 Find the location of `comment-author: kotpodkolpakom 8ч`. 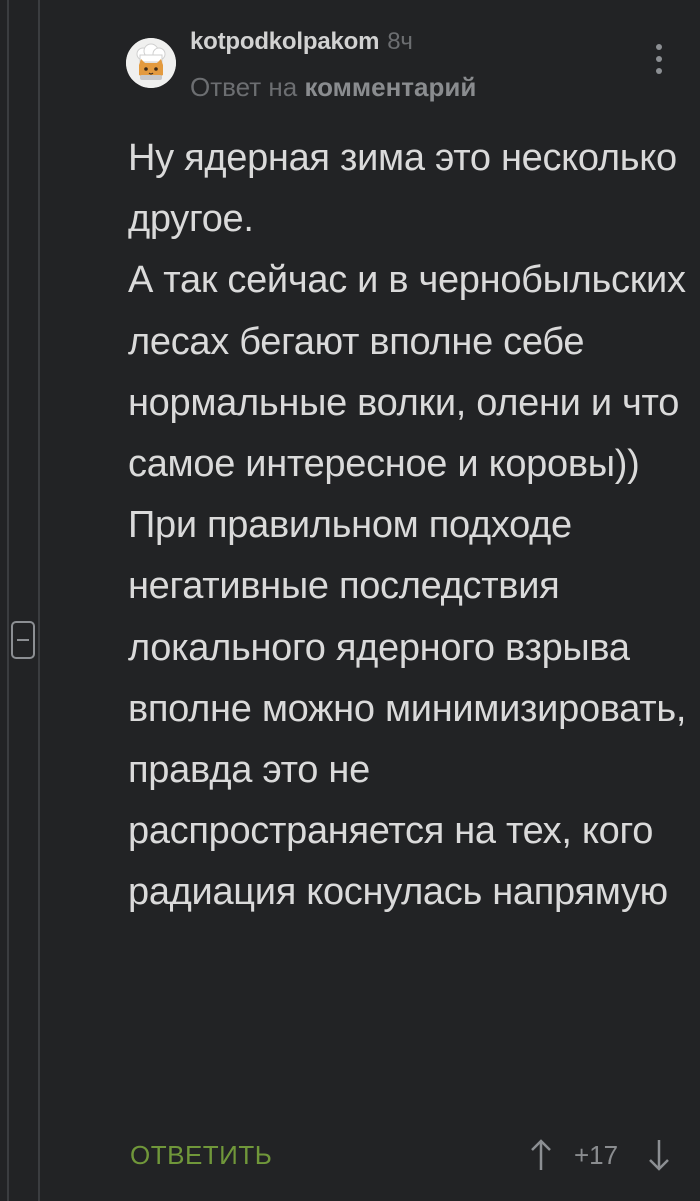

comment-author: kotpodkolpakom 8ч is located at coordinates (301, 42).